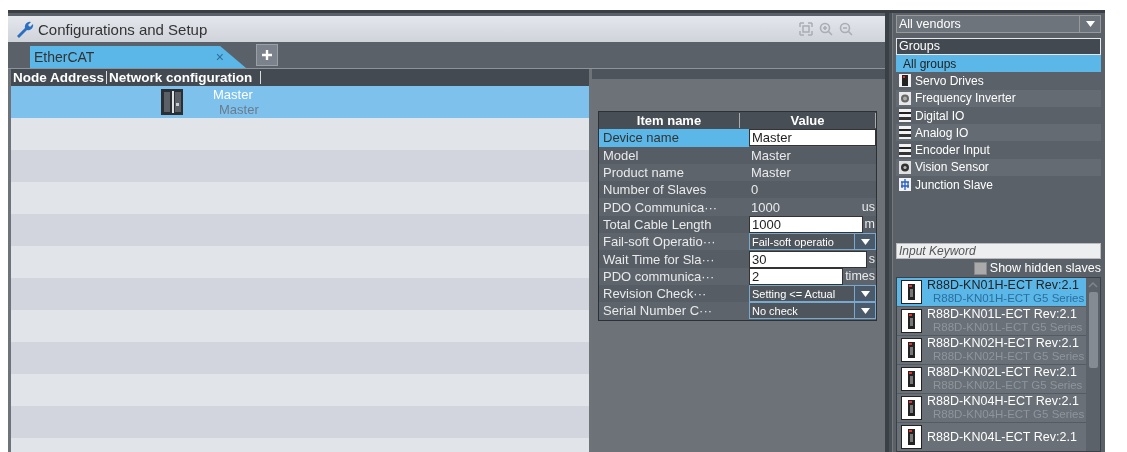 This screenshot has width=1127, height=452. Describe the element at coordinates (1009, 299) in the screenshot. I see `device-description: R88D-KN01H-ECT G5 Series` at that location.